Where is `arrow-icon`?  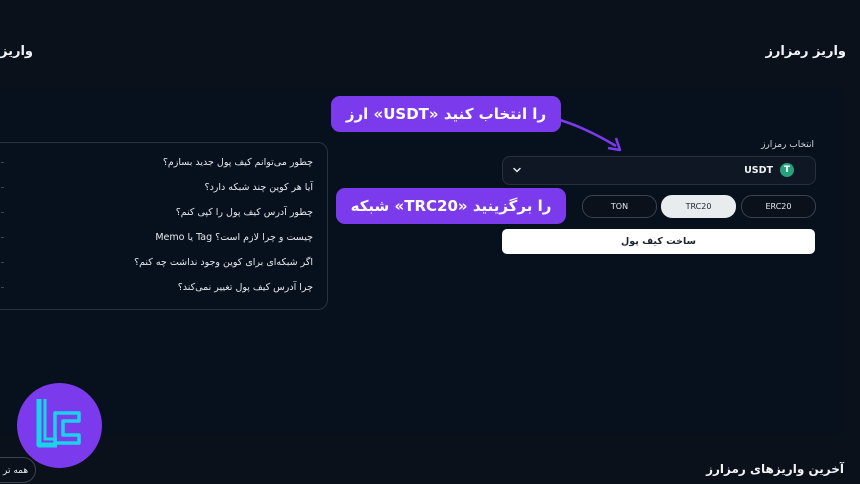 arrow-icon is located at coordinates (590, 135).